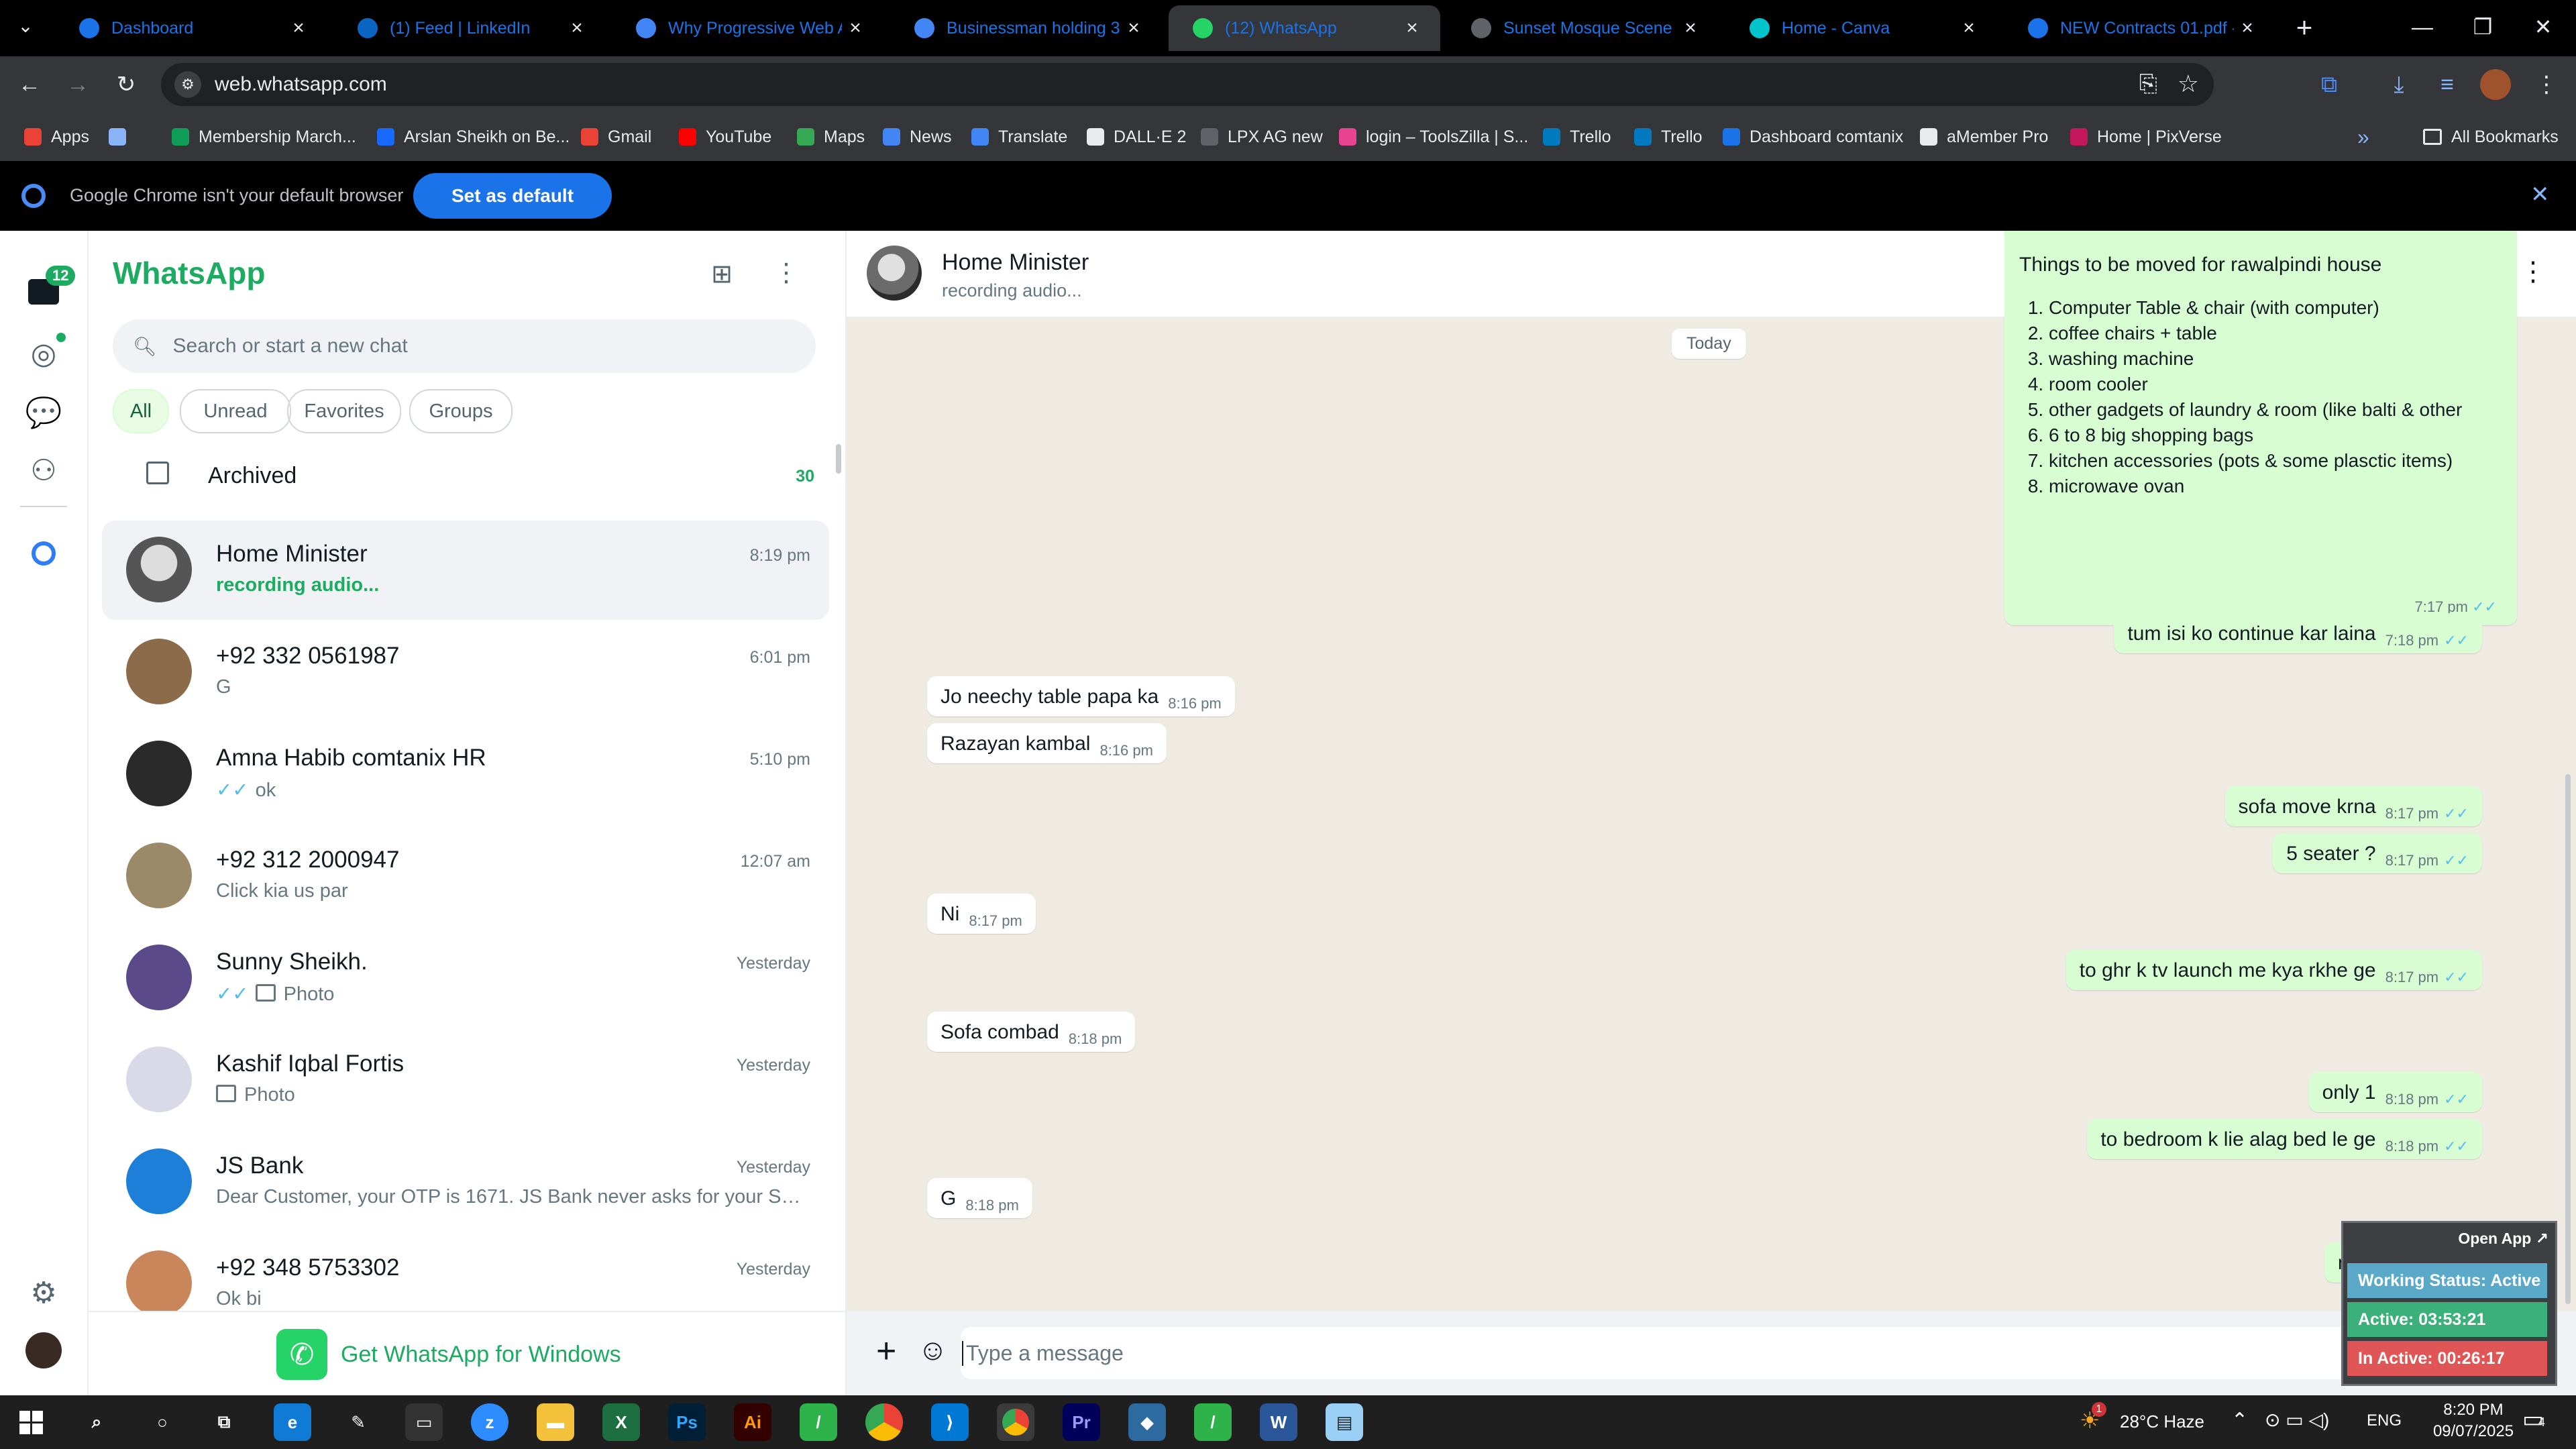  Describe the element at coordinates (43, 553) in the screenshot. I see `meta-ai-icon` at that location.